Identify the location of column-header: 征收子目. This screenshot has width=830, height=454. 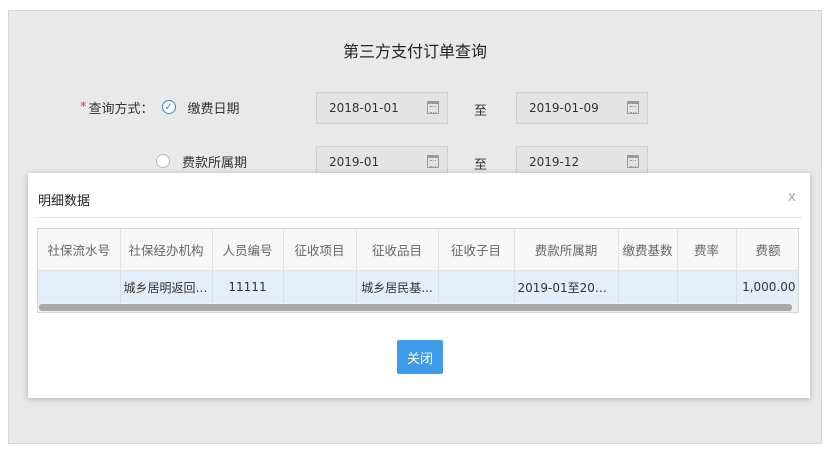
(476, 250).